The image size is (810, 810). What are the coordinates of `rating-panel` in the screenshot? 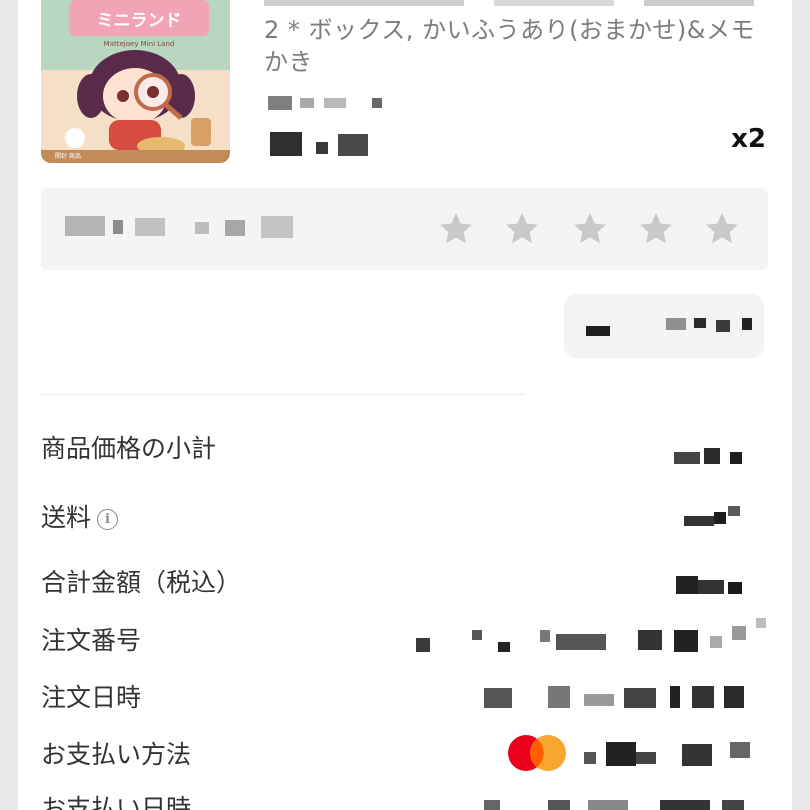 It's located at (404, 229).